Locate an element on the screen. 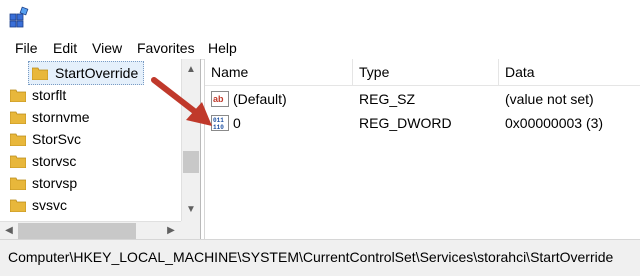 This screenshot has width=640, height=276. tree-item-label: StartOverride is located at coordinates (97, 73).